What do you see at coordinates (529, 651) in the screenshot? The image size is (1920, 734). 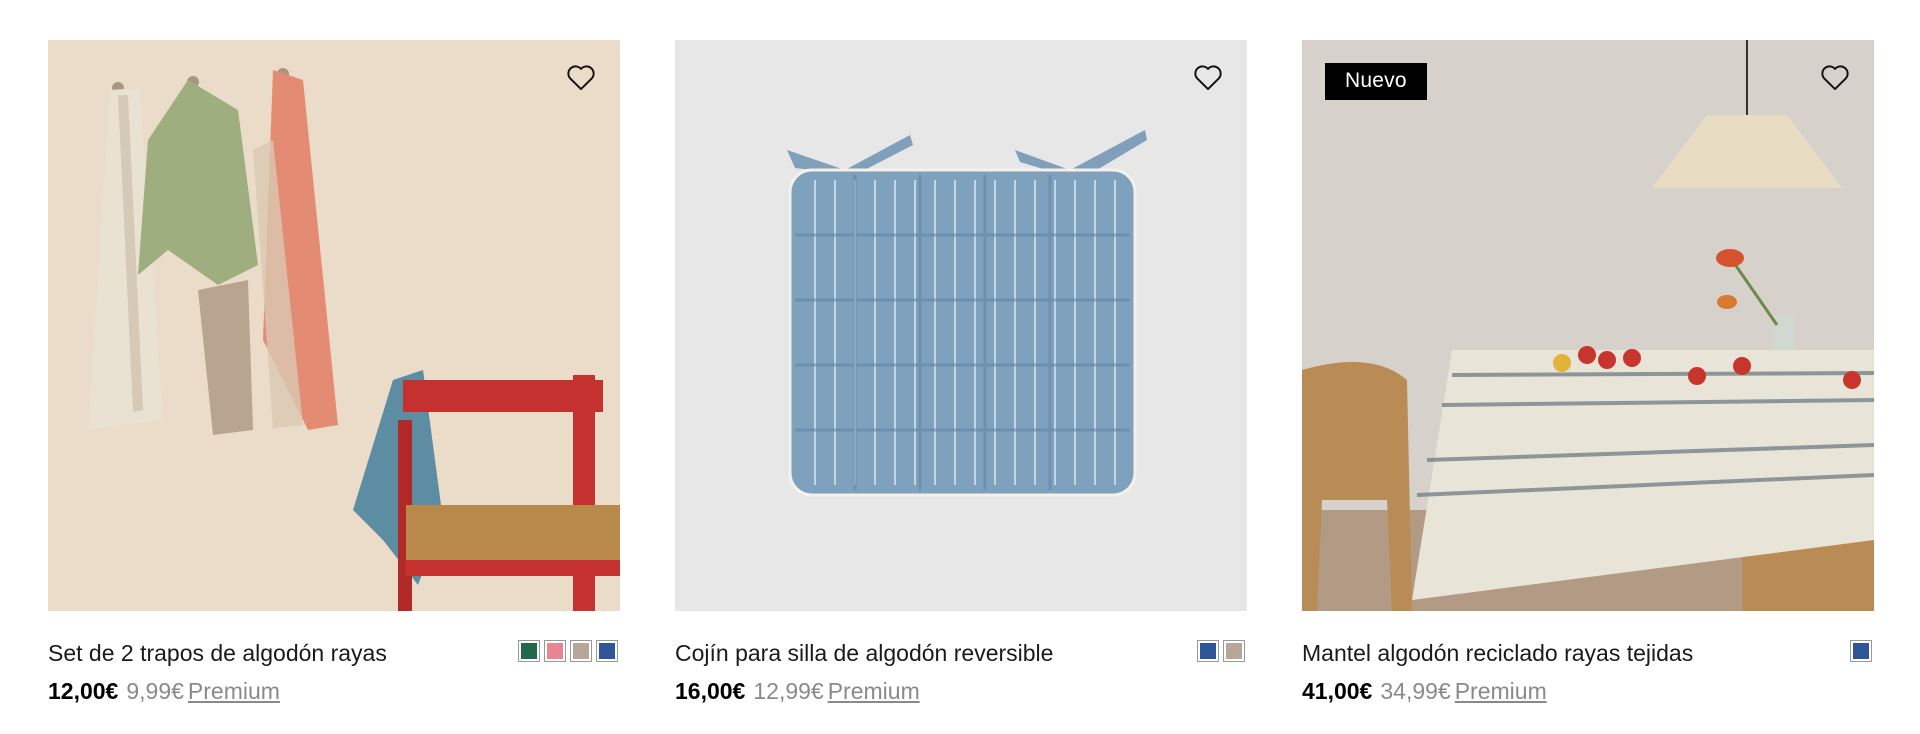 I see `color-swatch-green` at bounding box center [529, 651].